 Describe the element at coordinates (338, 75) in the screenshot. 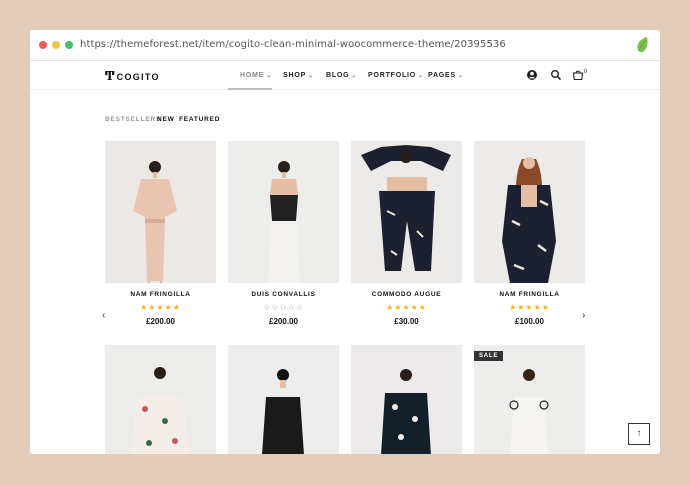

I see `nav-item-label: BLOG` at that location.